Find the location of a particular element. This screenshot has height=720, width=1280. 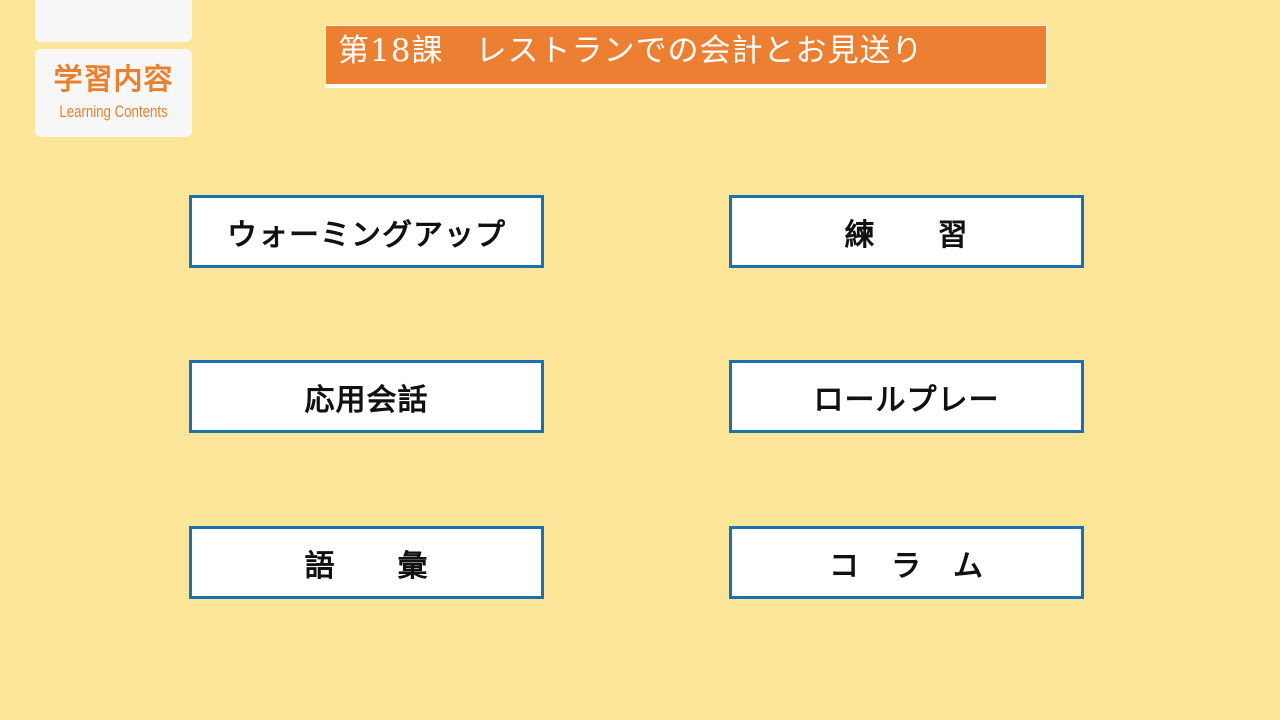

learning-contents-title: 学習内容 is located at coordinates (113, 79).